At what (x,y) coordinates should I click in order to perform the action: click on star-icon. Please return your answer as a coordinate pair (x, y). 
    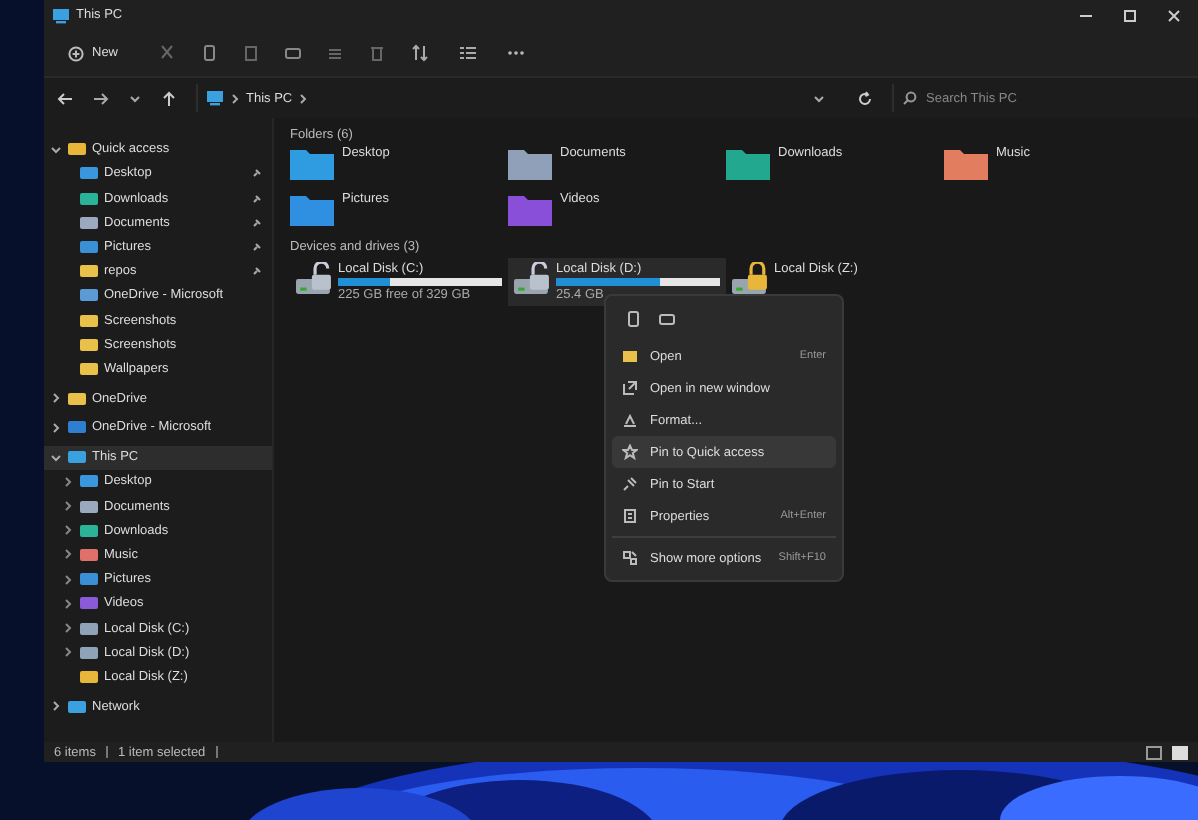
    Looking at the image, I should click on (630, 452).